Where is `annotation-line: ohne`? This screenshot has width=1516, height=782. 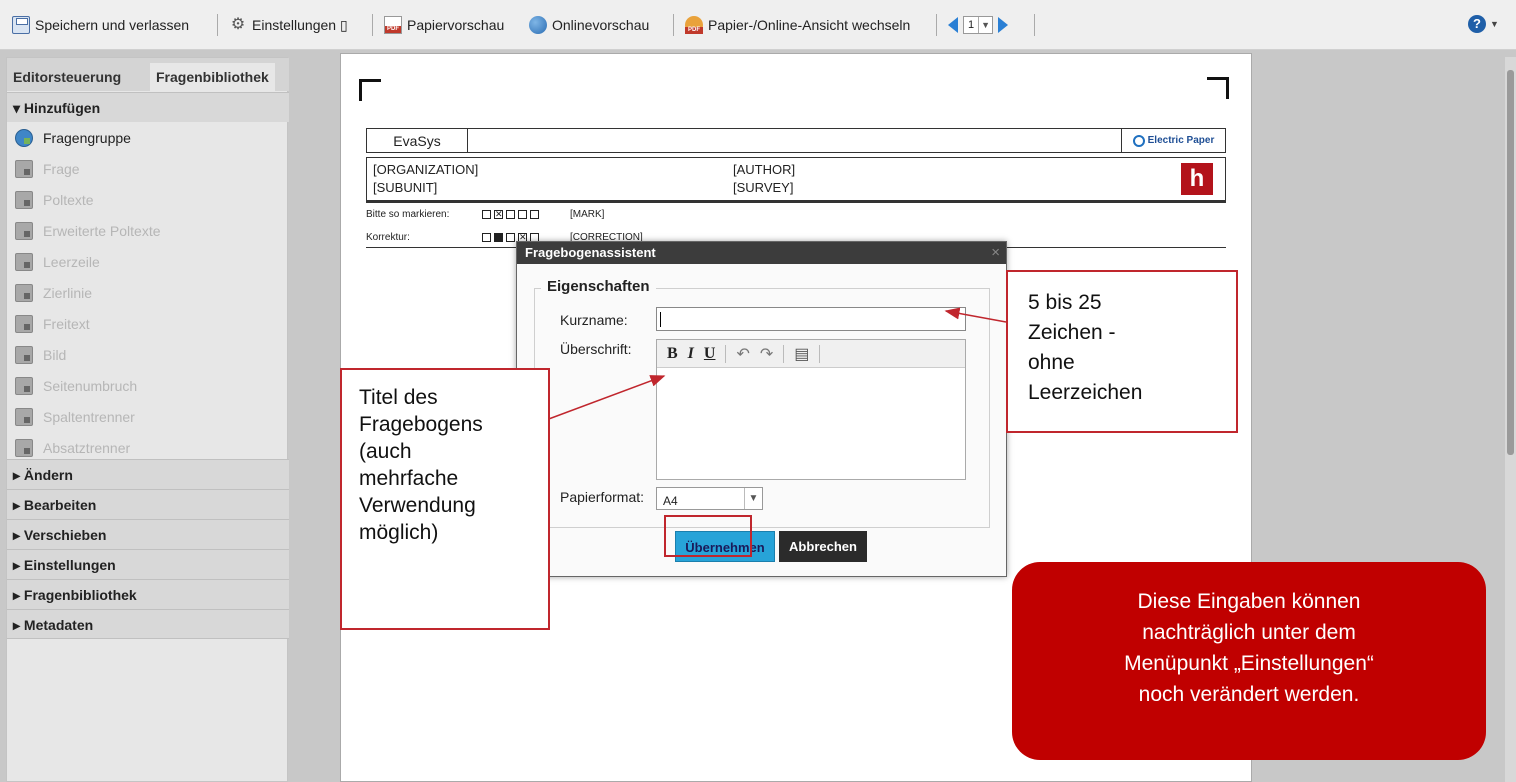 annotation-line: ohne is located at coordinates (1051, 362).